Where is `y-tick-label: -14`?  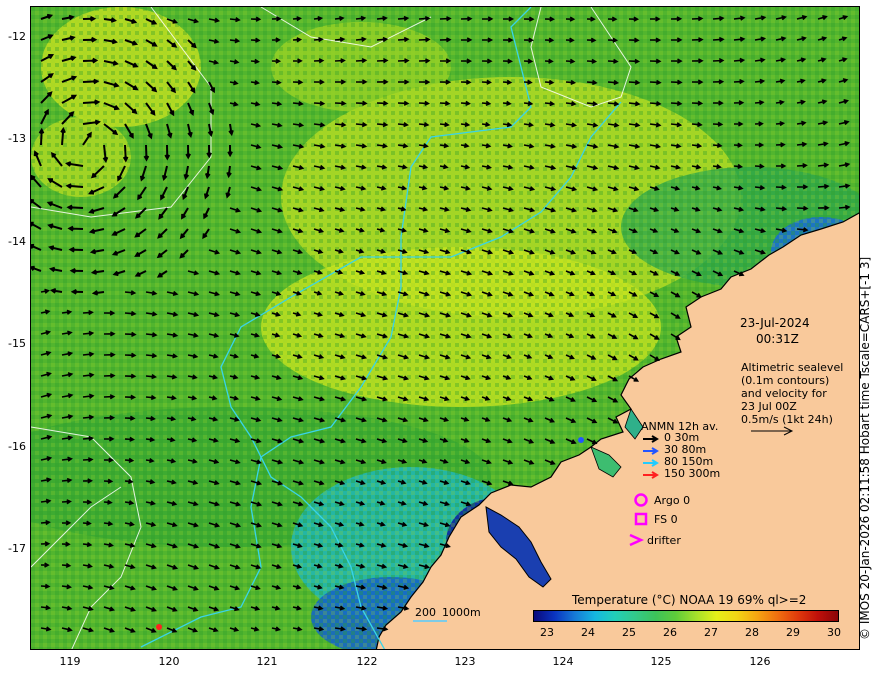 y-tick-label: -14 is located at coordinates (17, 241).